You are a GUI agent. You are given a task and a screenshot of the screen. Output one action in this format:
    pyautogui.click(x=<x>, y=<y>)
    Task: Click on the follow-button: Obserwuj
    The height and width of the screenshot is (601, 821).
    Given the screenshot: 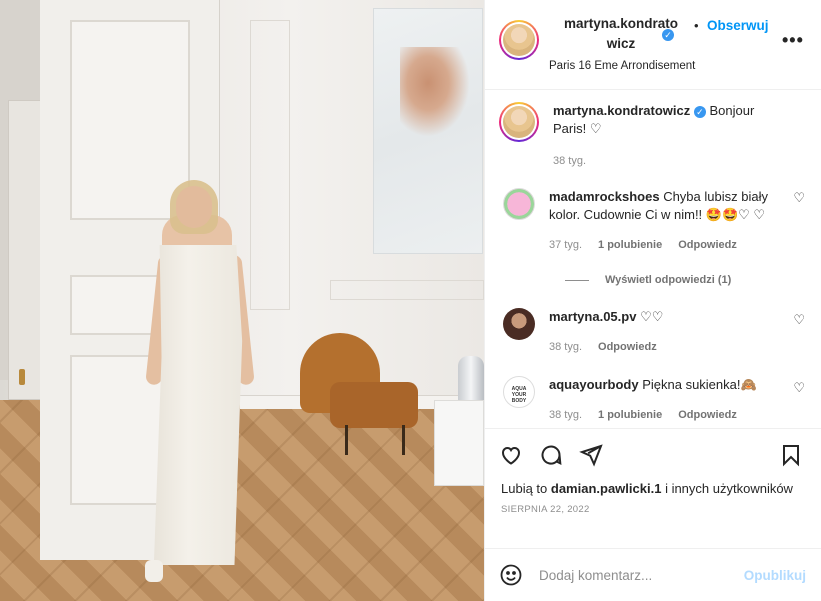 What is the action you would take?
    pyautogui.click(x=738, y=25)
    